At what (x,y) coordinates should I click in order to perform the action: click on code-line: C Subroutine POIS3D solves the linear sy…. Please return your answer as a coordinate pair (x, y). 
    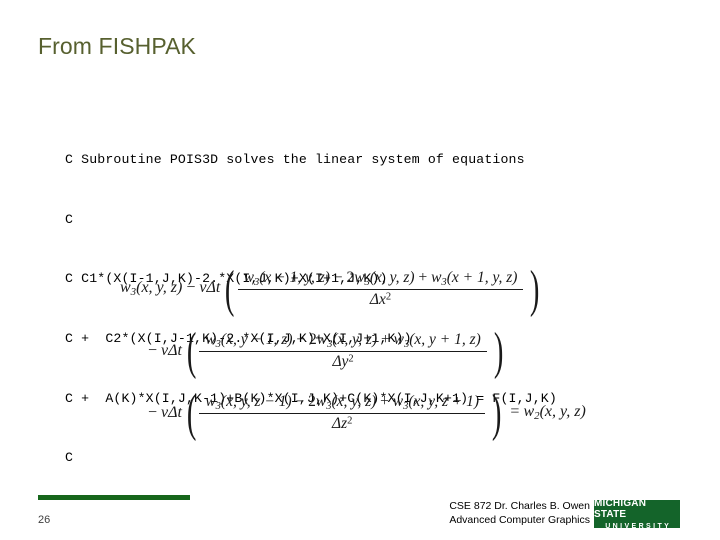
    Looking at the image, I should click on (295, 159).